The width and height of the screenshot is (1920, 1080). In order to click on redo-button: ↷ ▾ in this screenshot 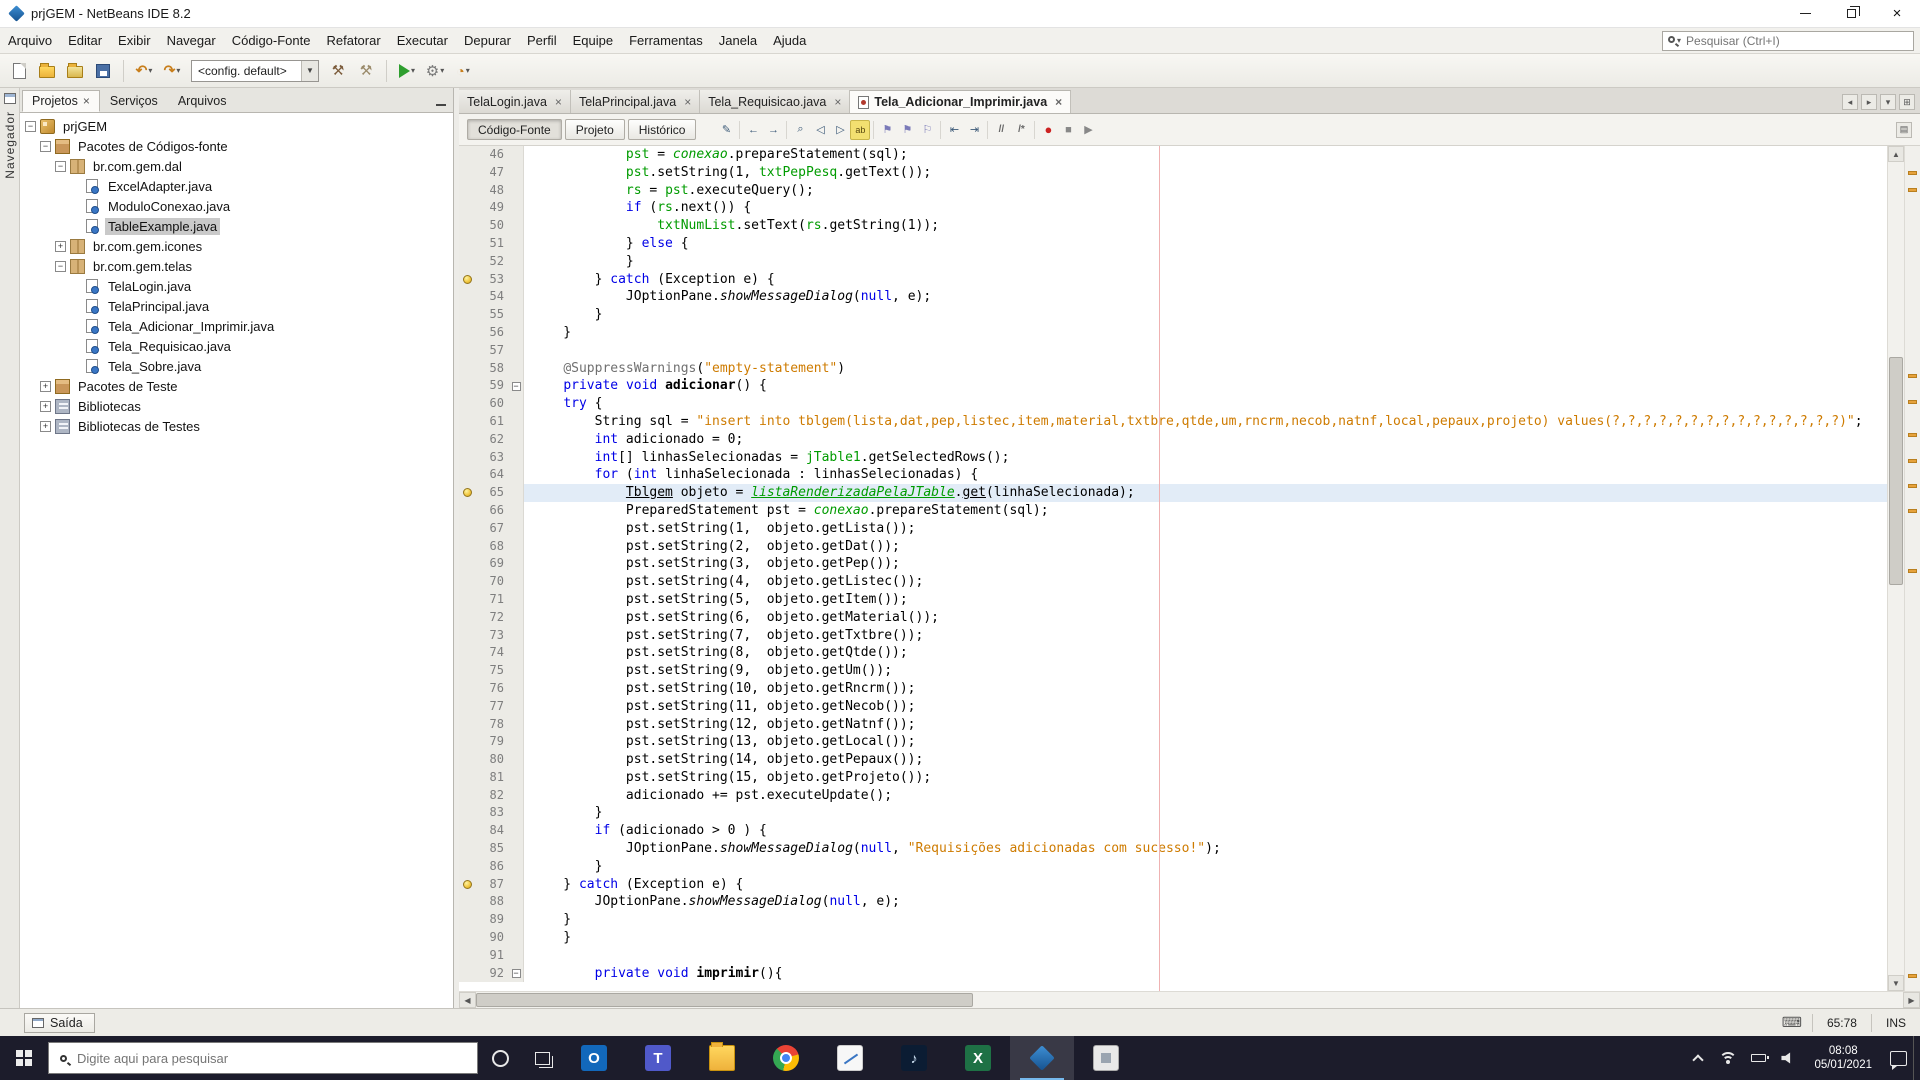, I will do `click(172, 71)`.